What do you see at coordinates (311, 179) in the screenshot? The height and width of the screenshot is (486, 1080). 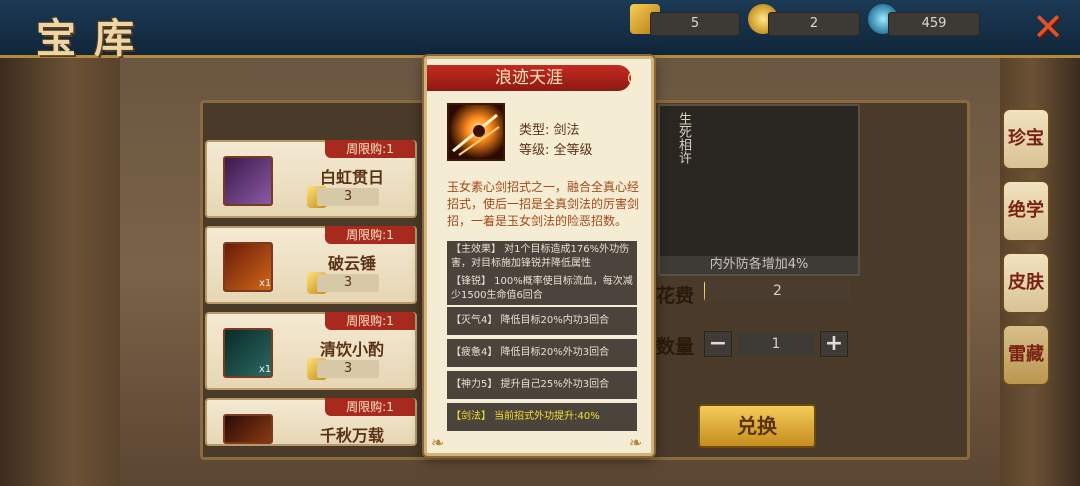 I see `shop-item: 周限购:1 白虹贯日 3` at bounding box center [311, 179].